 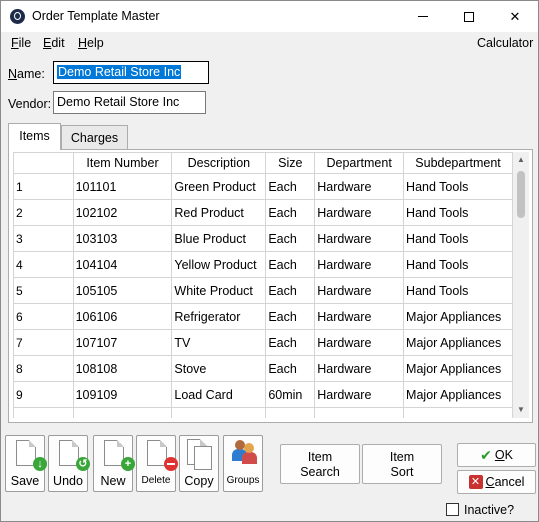 I want to click on table-row: 8 108108 Stove Each Hardware Major Appliances, so click(x=263, y=368).